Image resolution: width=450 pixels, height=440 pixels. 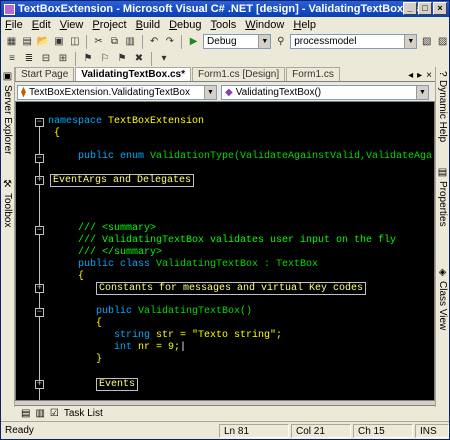 I want to click on dynamic-help-tab: ? Dynamic Help, so click(x=442, y=106).